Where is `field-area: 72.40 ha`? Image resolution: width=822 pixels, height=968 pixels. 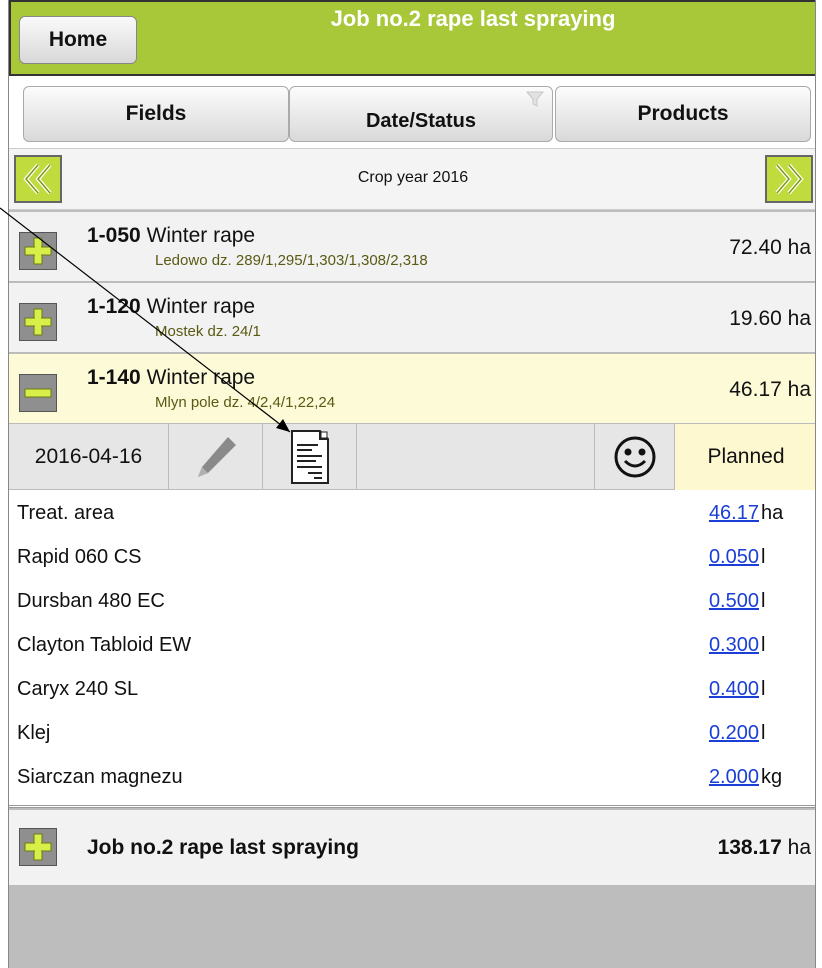 field-area: 72.40 ha is located at coordinates (770, 247).